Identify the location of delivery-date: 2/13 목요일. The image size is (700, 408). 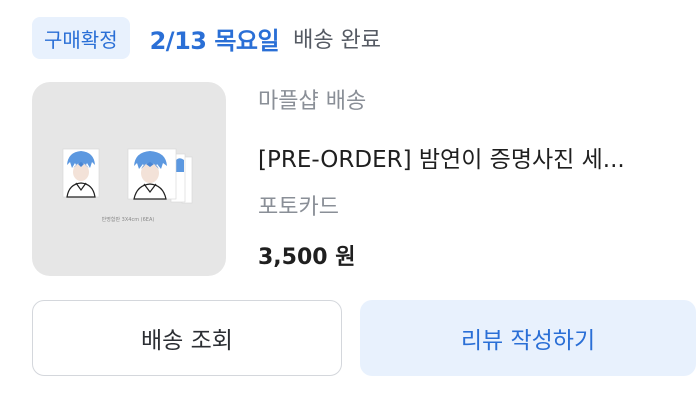
(214, 40).